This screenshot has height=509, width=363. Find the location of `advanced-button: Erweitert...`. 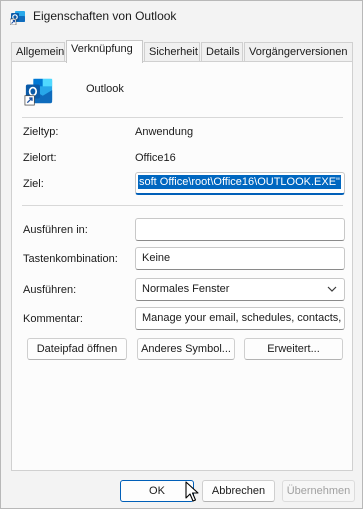

advanced-button: Erweitert... is located at coordinates (293, 349).